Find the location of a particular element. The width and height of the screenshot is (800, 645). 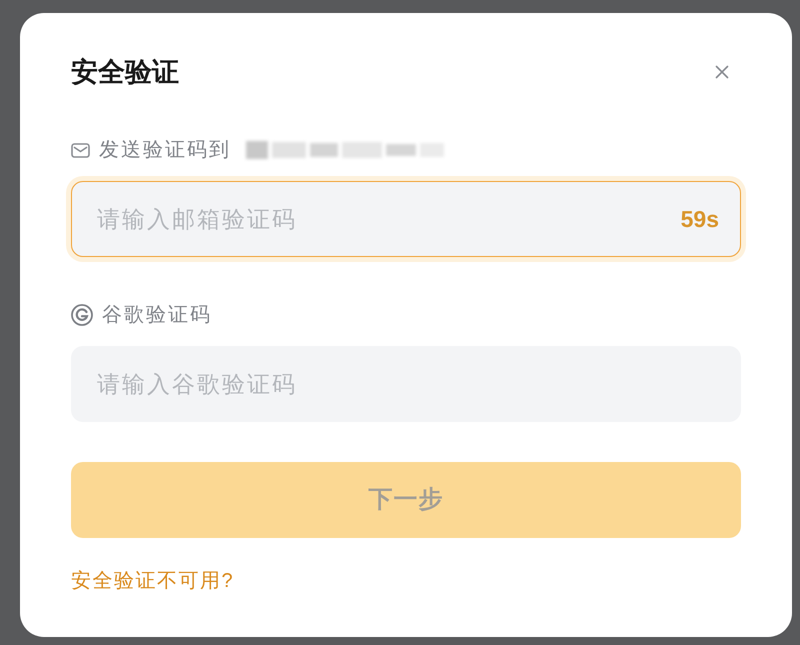

field-label: 谷歌验证码 is located at coordinates (157, 315).